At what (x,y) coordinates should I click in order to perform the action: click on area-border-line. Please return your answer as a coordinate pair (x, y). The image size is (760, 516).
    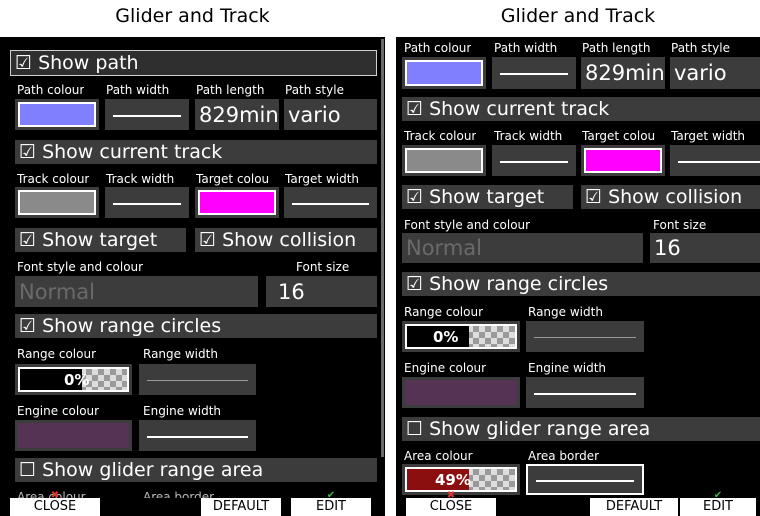
    Looking at the image, I should click on (585, 480).